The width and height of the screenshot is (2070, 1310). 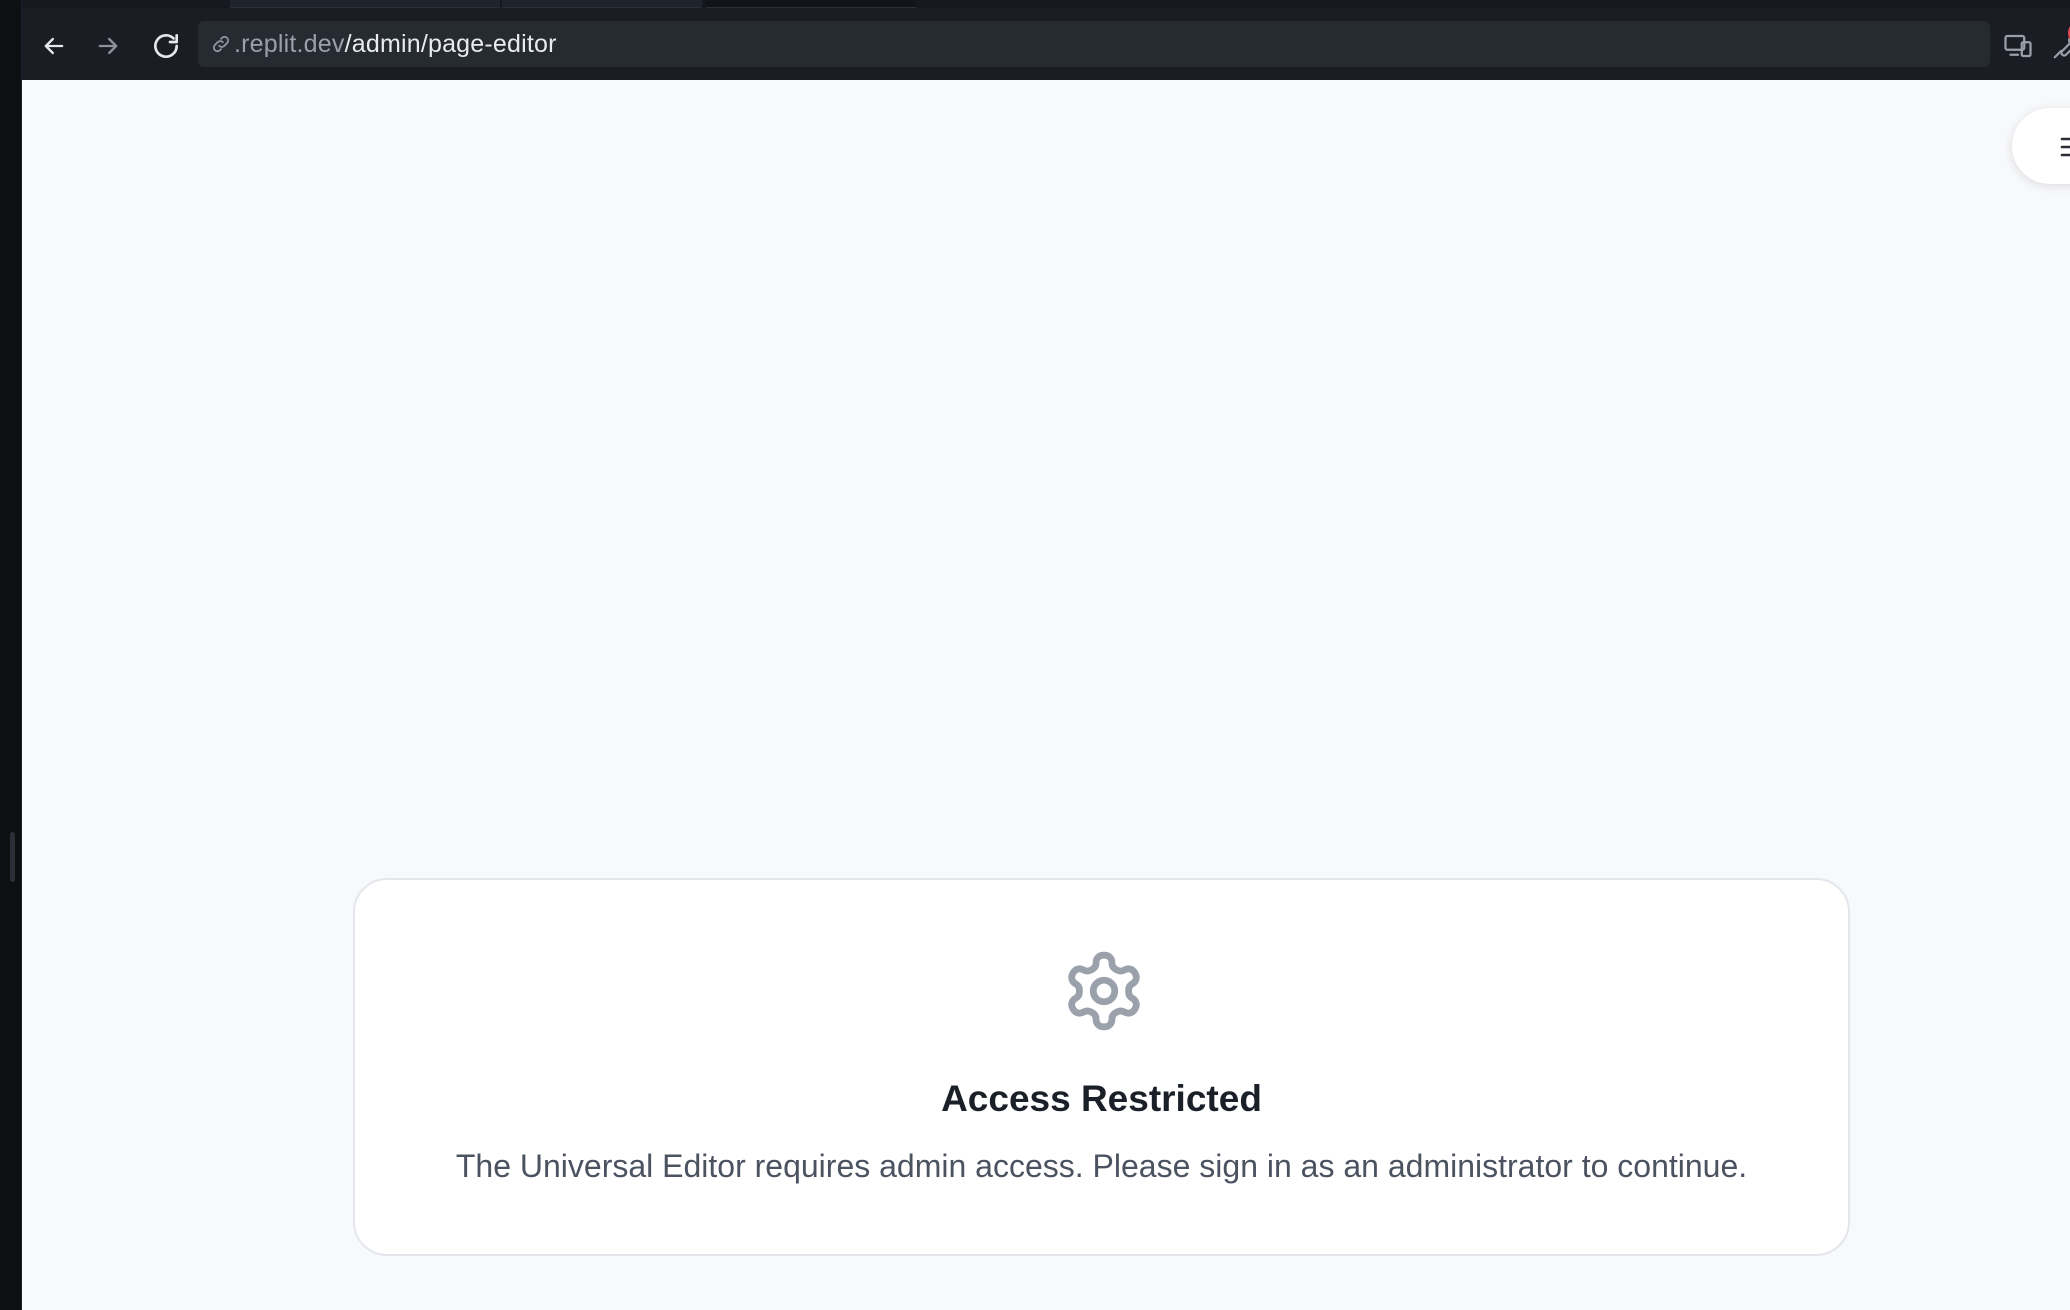 I want to click on devices-button, so click(x=2018, y=46).